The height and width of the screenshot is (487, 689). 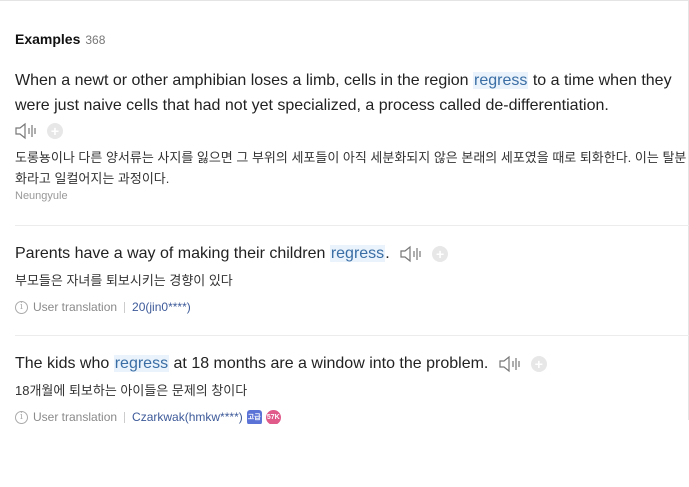 What do you see at coordinates (344, 0) in the screenshot?
I see `top-divider` at bounding box center [344, 0].